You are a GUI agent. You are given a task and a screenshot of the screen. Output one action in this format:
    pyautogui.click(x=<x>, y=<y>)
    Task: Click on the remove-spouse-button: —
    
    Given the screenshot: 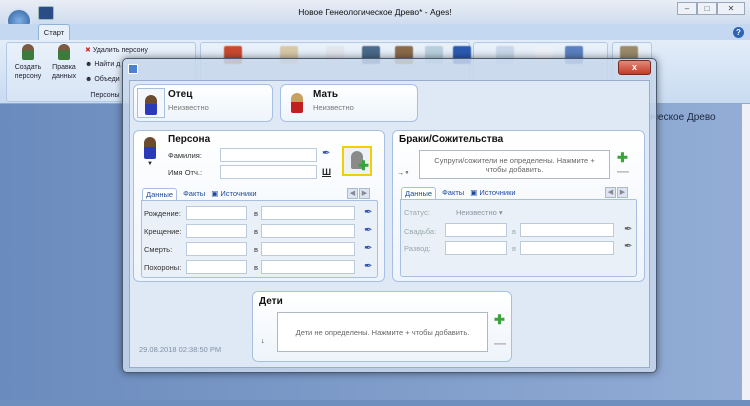 What is the action you would take?
    pyautogui.click(x=623, y=171)
    